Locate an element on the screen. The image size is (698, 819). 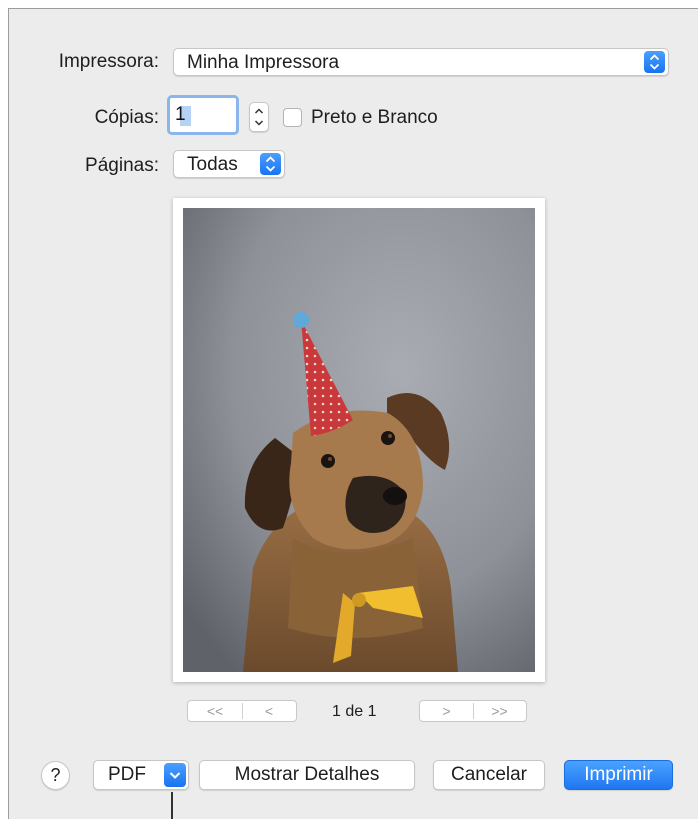
pdf-label: PDF is located at coordinates (127, 774).